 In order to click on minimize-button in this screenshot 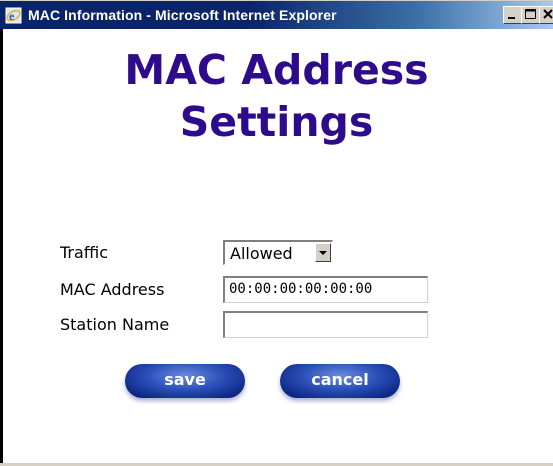, I will do `click(512, 15)`.